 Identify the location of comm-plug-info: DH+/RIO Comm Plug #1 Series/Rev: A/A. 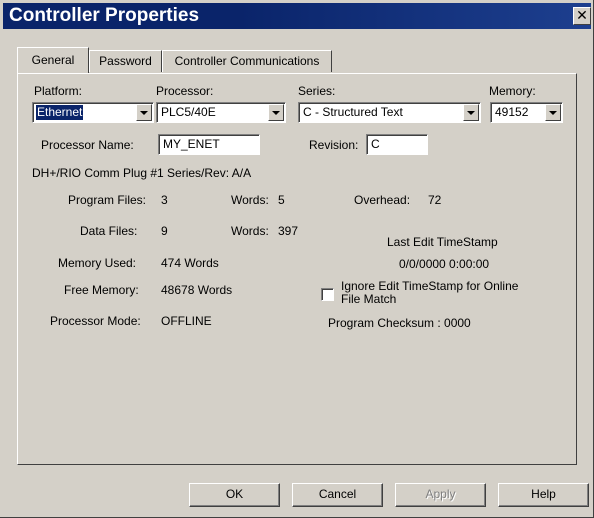
(142, 173).